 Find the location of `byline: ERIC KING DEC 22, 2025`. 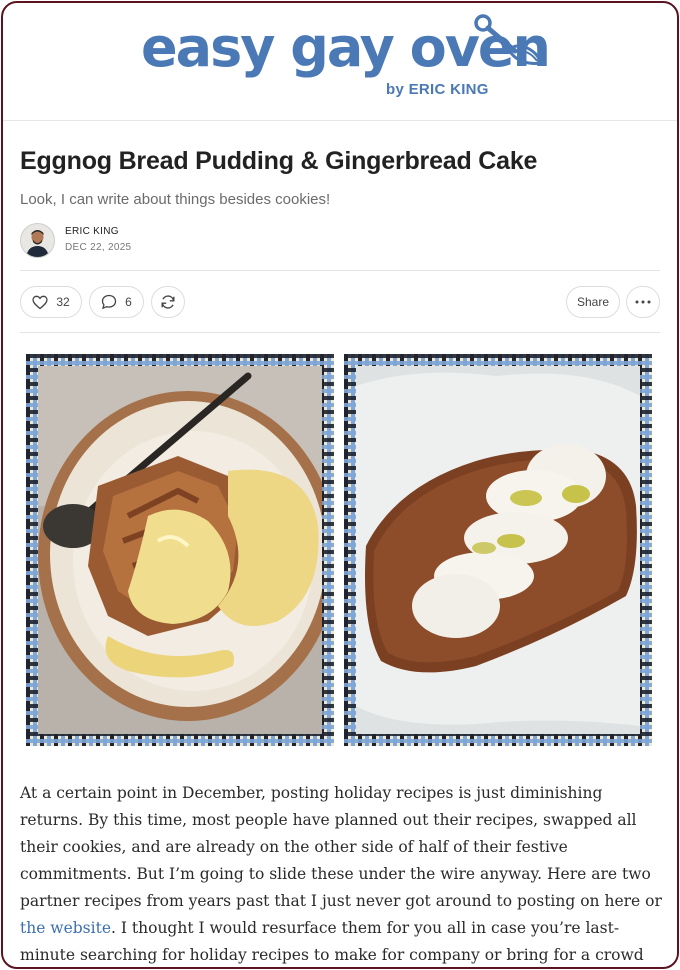

byline: ERIC KING DEC 22, 2025 is located at coordinates (76, 240).